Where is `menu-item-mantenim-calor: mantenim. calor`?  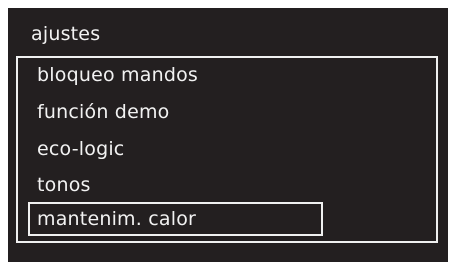
menu-item-mantenim-calor: mantenim. calor is located at coordinates (175, 219).